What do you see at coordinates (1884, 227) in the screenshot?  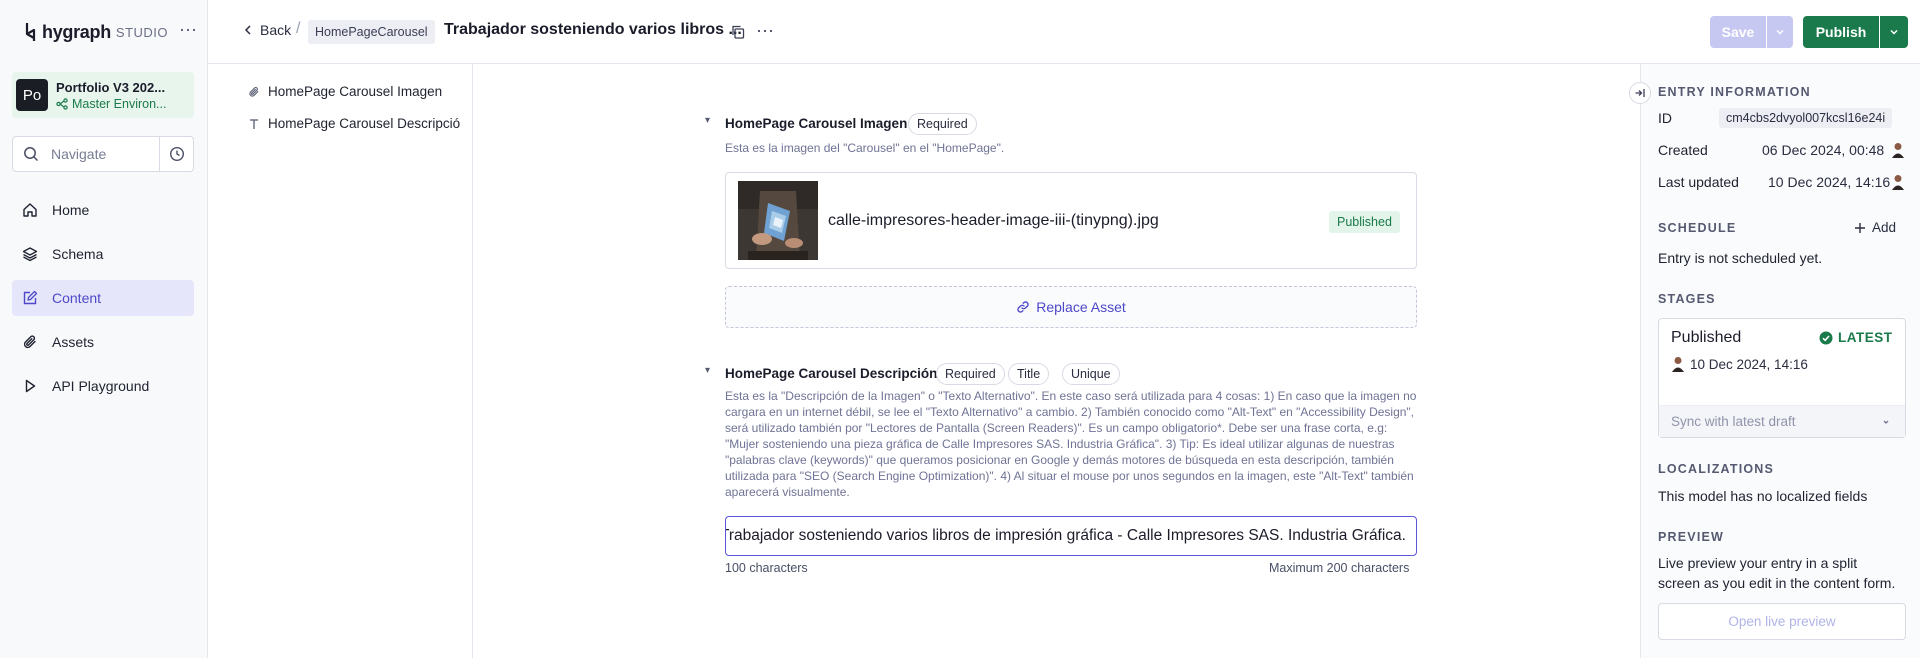 I see `add-schedule-label: Add` at bounding box center [1884, 227].